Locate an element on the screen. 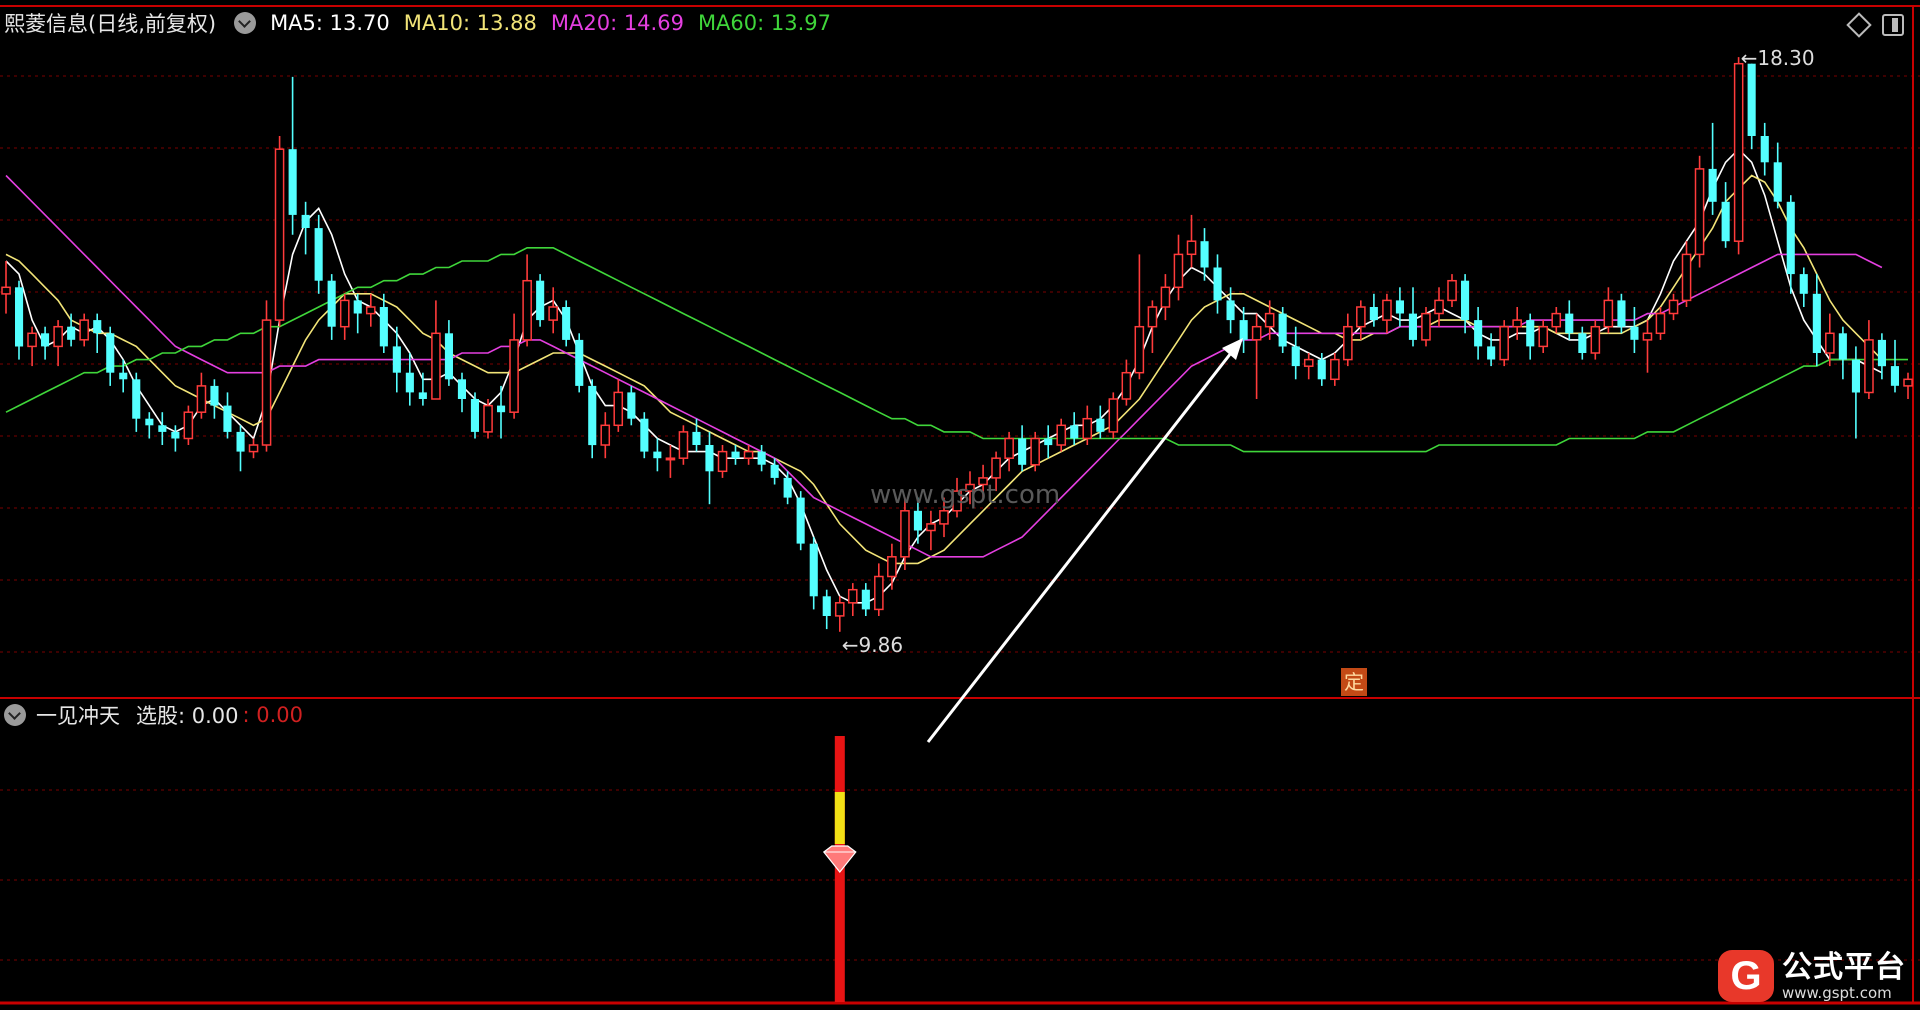 This screenshot has width=1920, height=1010. trend-arrow-head is located at coordinates (1232, 349).